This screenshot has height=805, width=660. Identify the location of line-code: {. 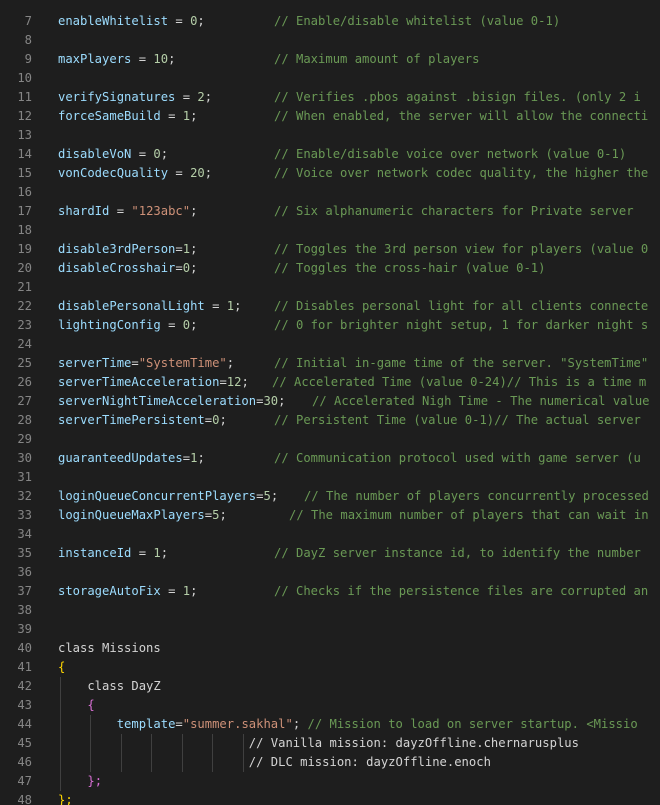
(76, 705).